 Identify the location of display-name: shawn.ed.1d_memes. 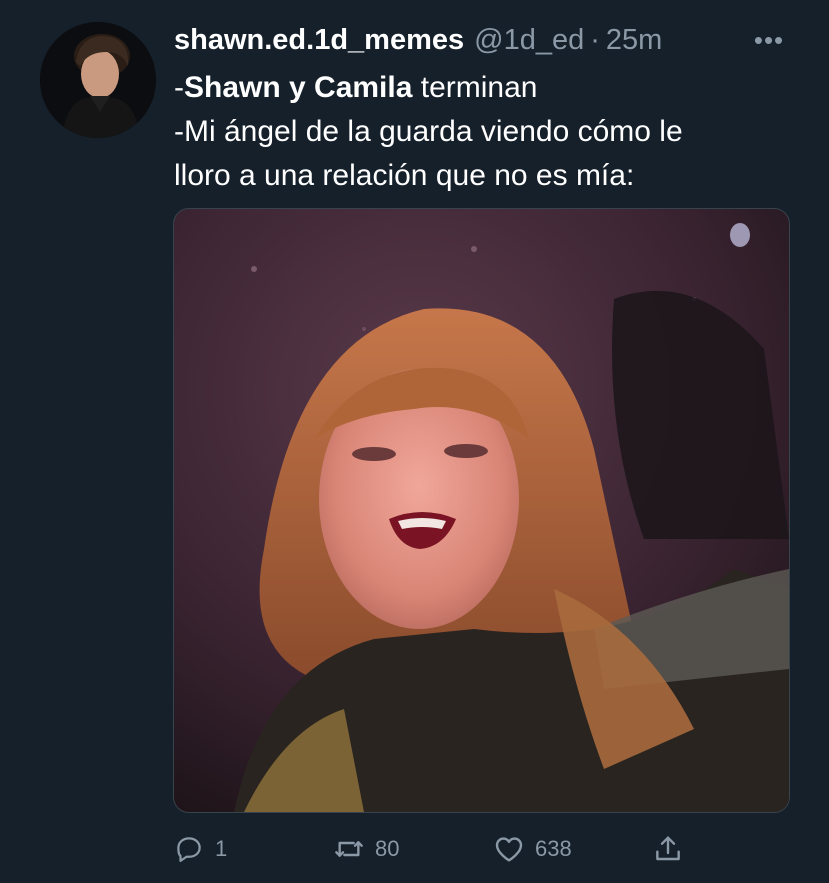
(319, 40).